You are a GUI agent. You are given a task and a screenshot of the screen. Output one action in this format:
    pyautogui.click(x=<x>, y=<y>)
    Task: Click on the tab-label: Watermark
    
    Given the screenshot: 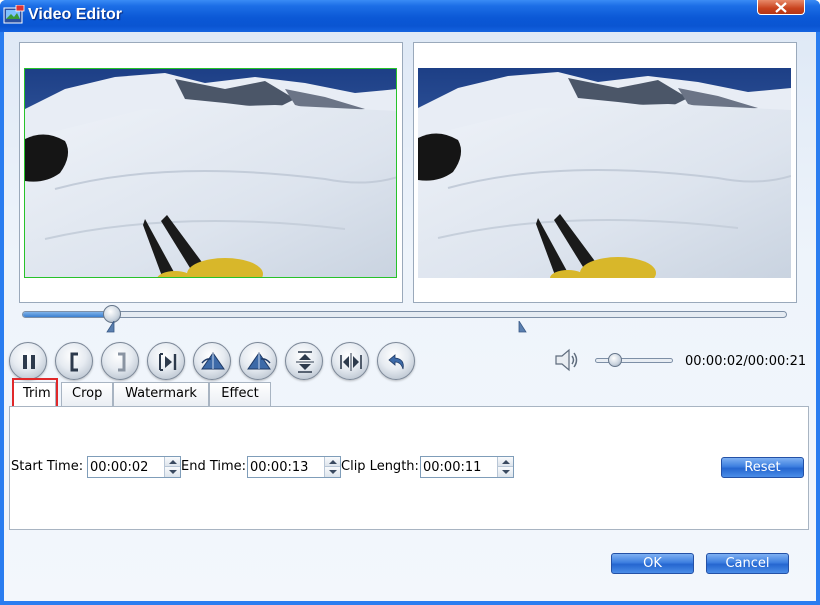 What is the action you would take?
    pyautogui.click(x=161, y=393)
    